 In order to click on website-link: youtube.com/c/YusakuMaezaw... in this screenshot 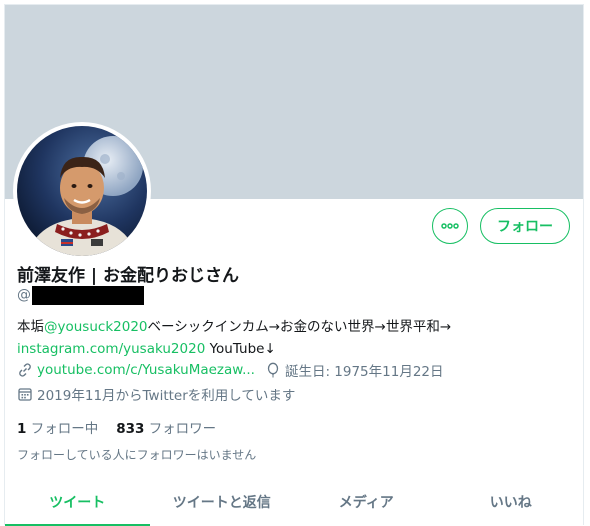, I will do `click(146, 370)`.